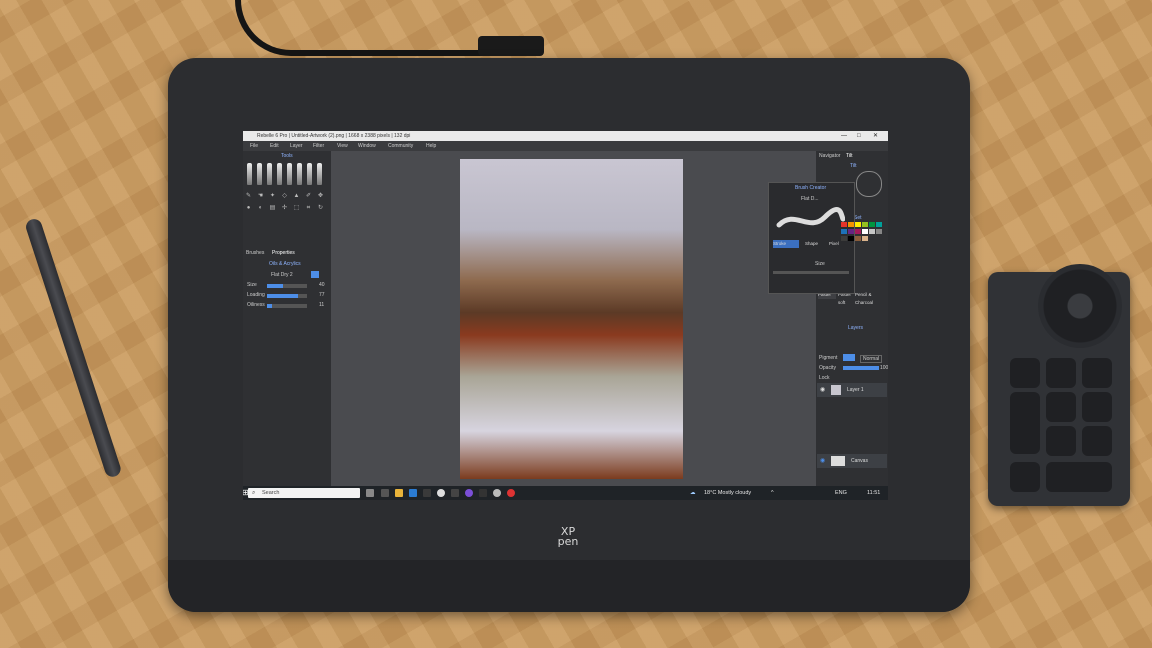  Describe the element at coordinates (855, 390) in the screenshot. I see `layer-name: Layer 1` at that location.